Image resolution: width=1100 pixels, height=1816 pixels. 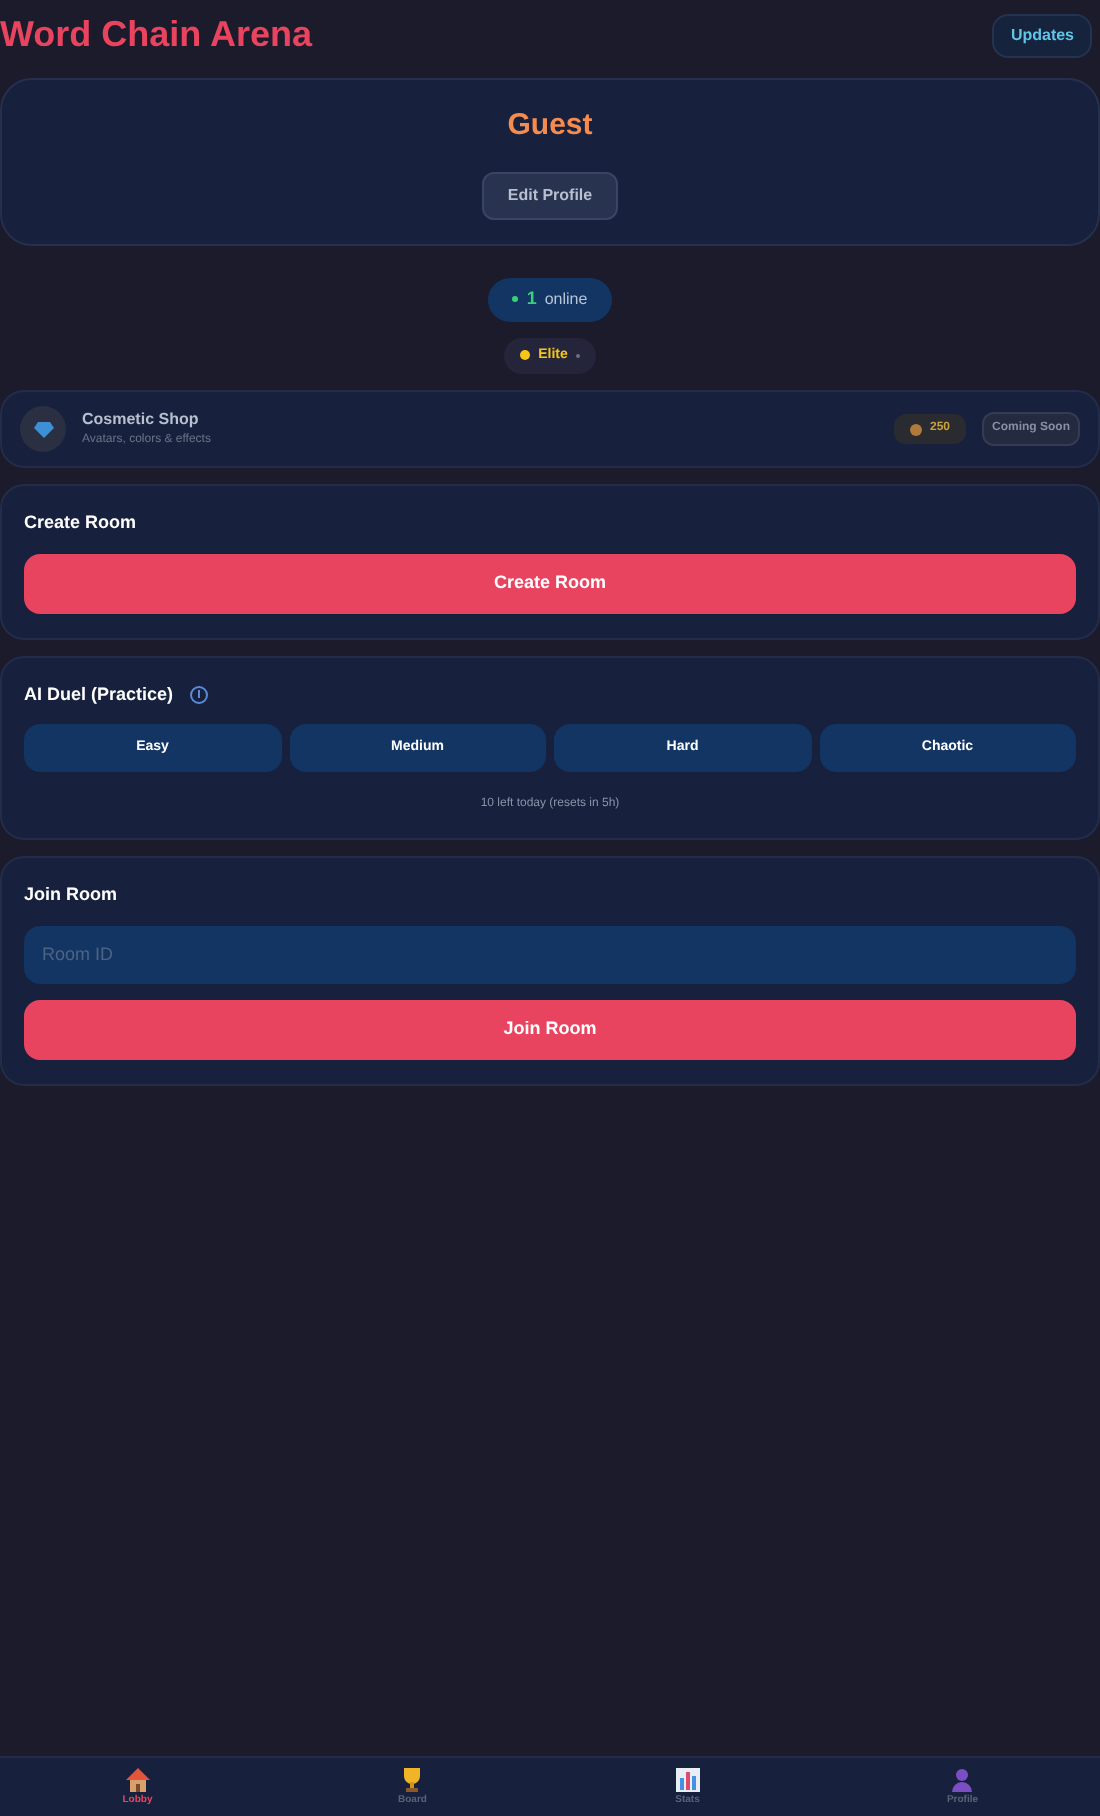 I want to click on bar-chart-icon, so click(x=687, y=1779).